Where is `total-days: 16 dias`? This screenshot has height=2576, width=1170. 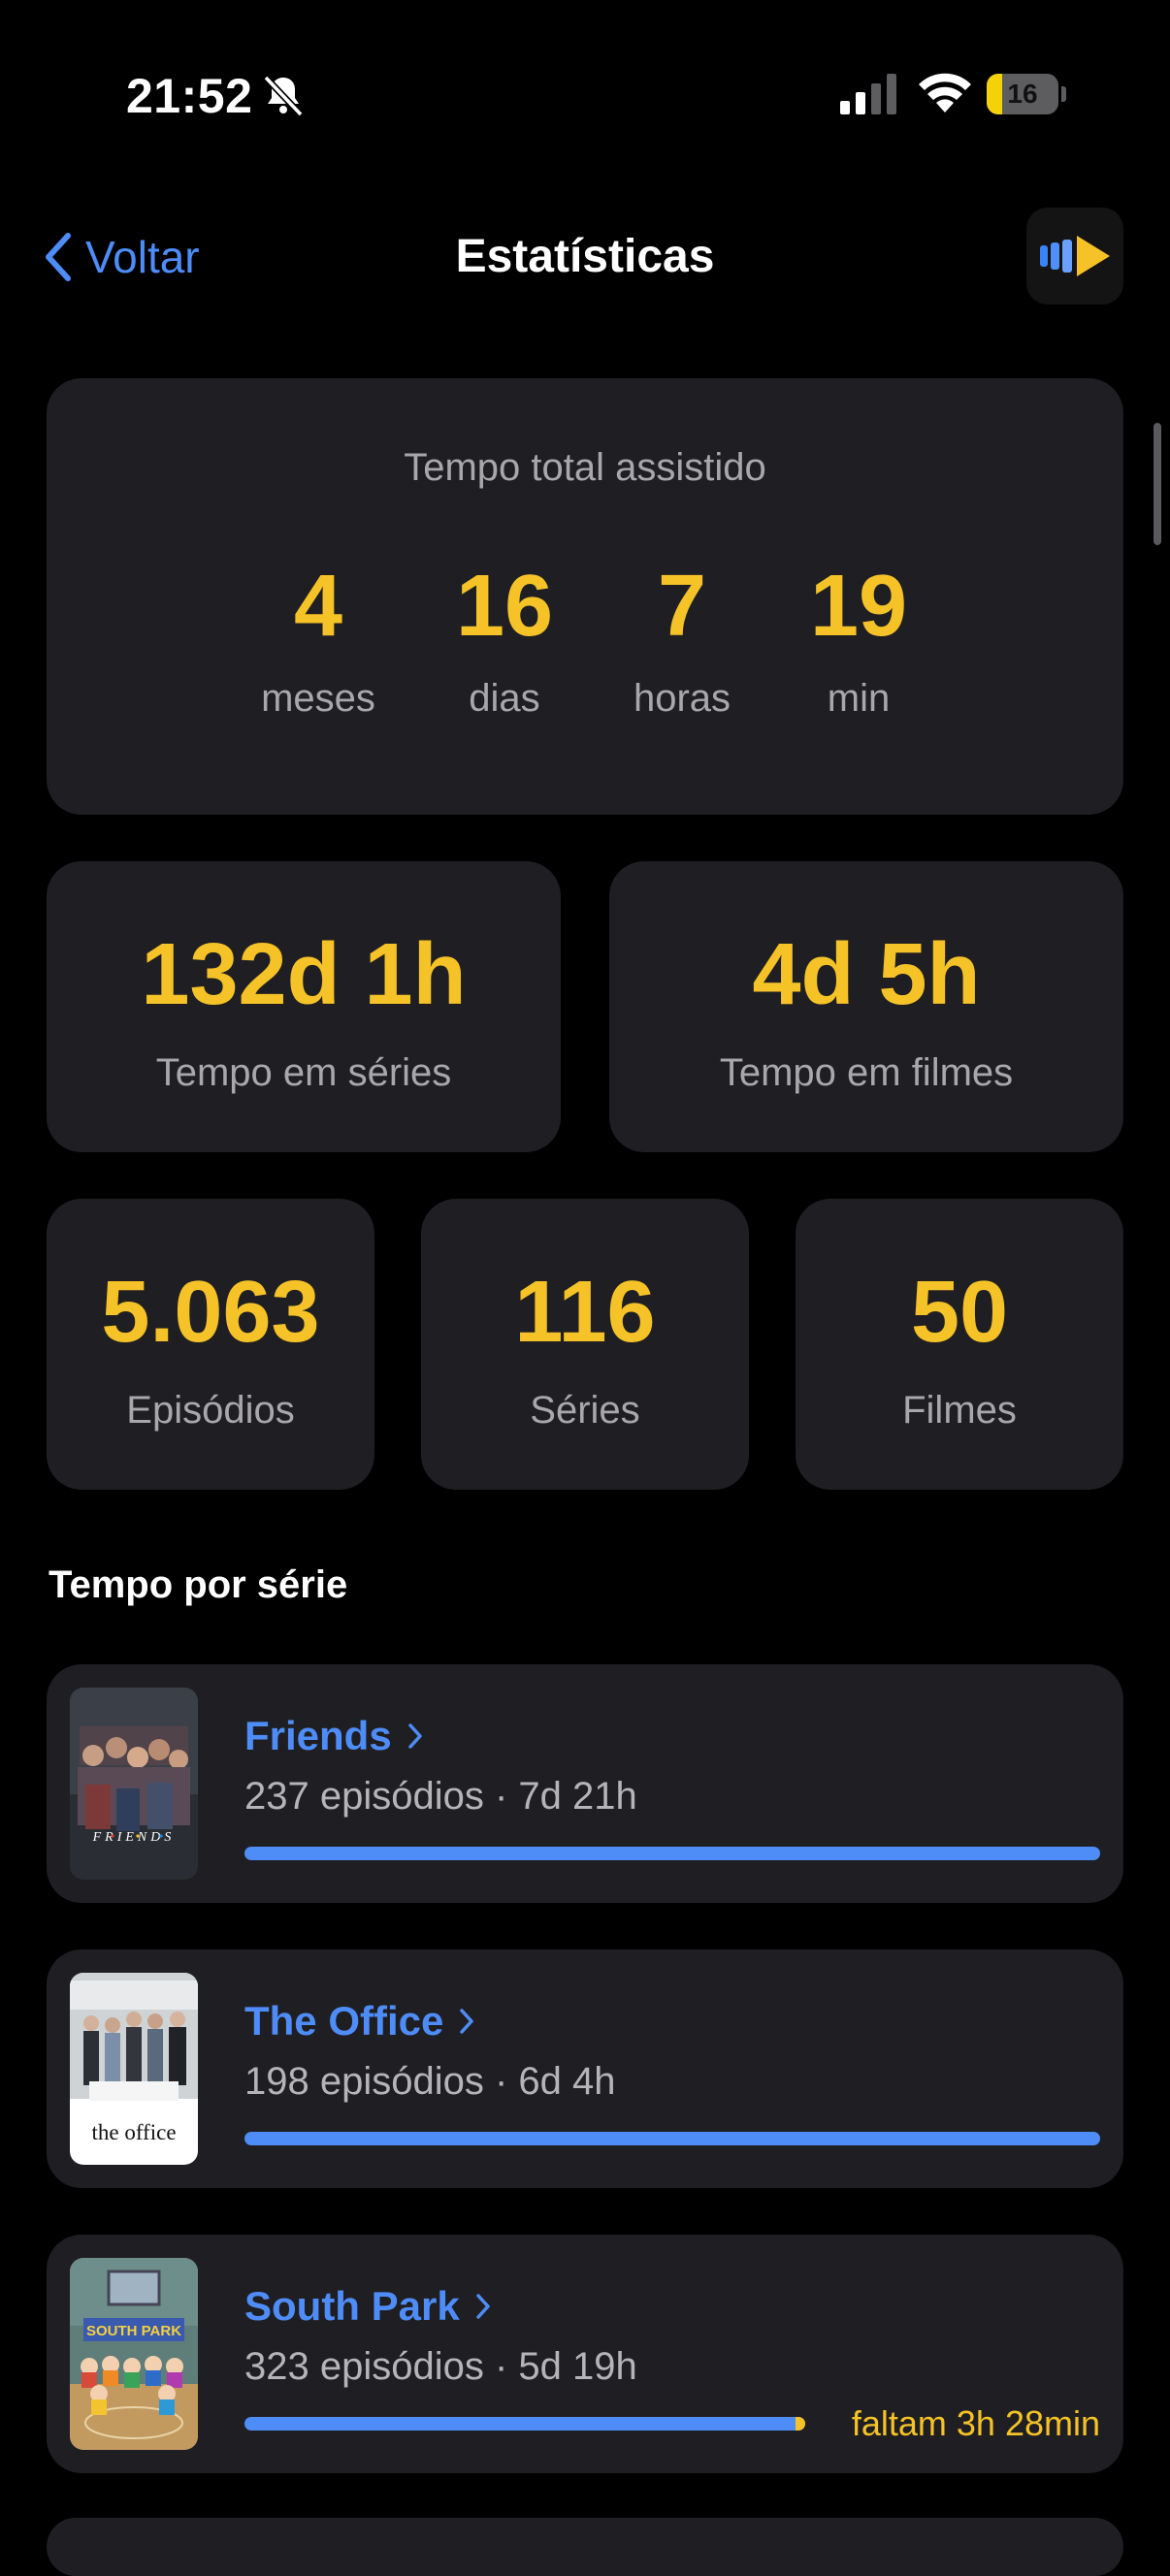 total-days: 16 dias is located at coordinates (504, 642).